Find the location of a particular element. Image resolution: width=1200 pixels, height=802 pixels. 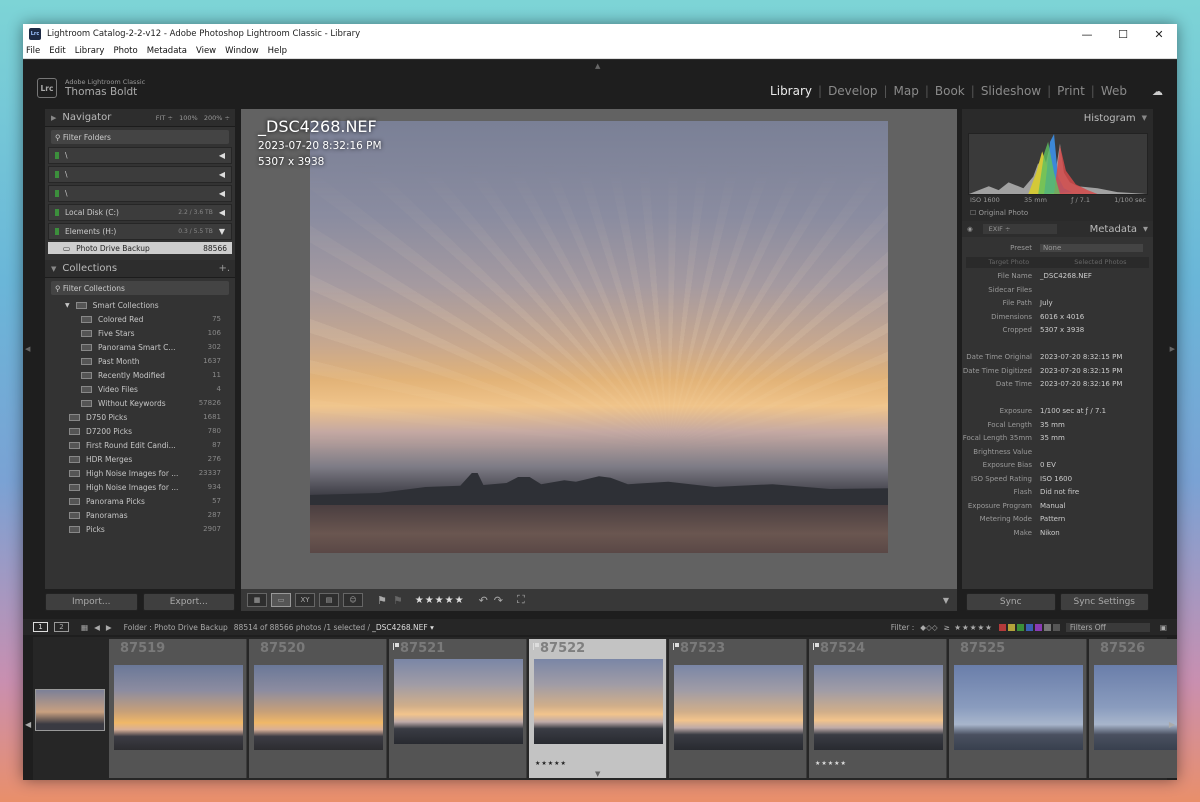

selected-filename: _DSC4268.NEF ▾ is located at coordinates (403, 627).